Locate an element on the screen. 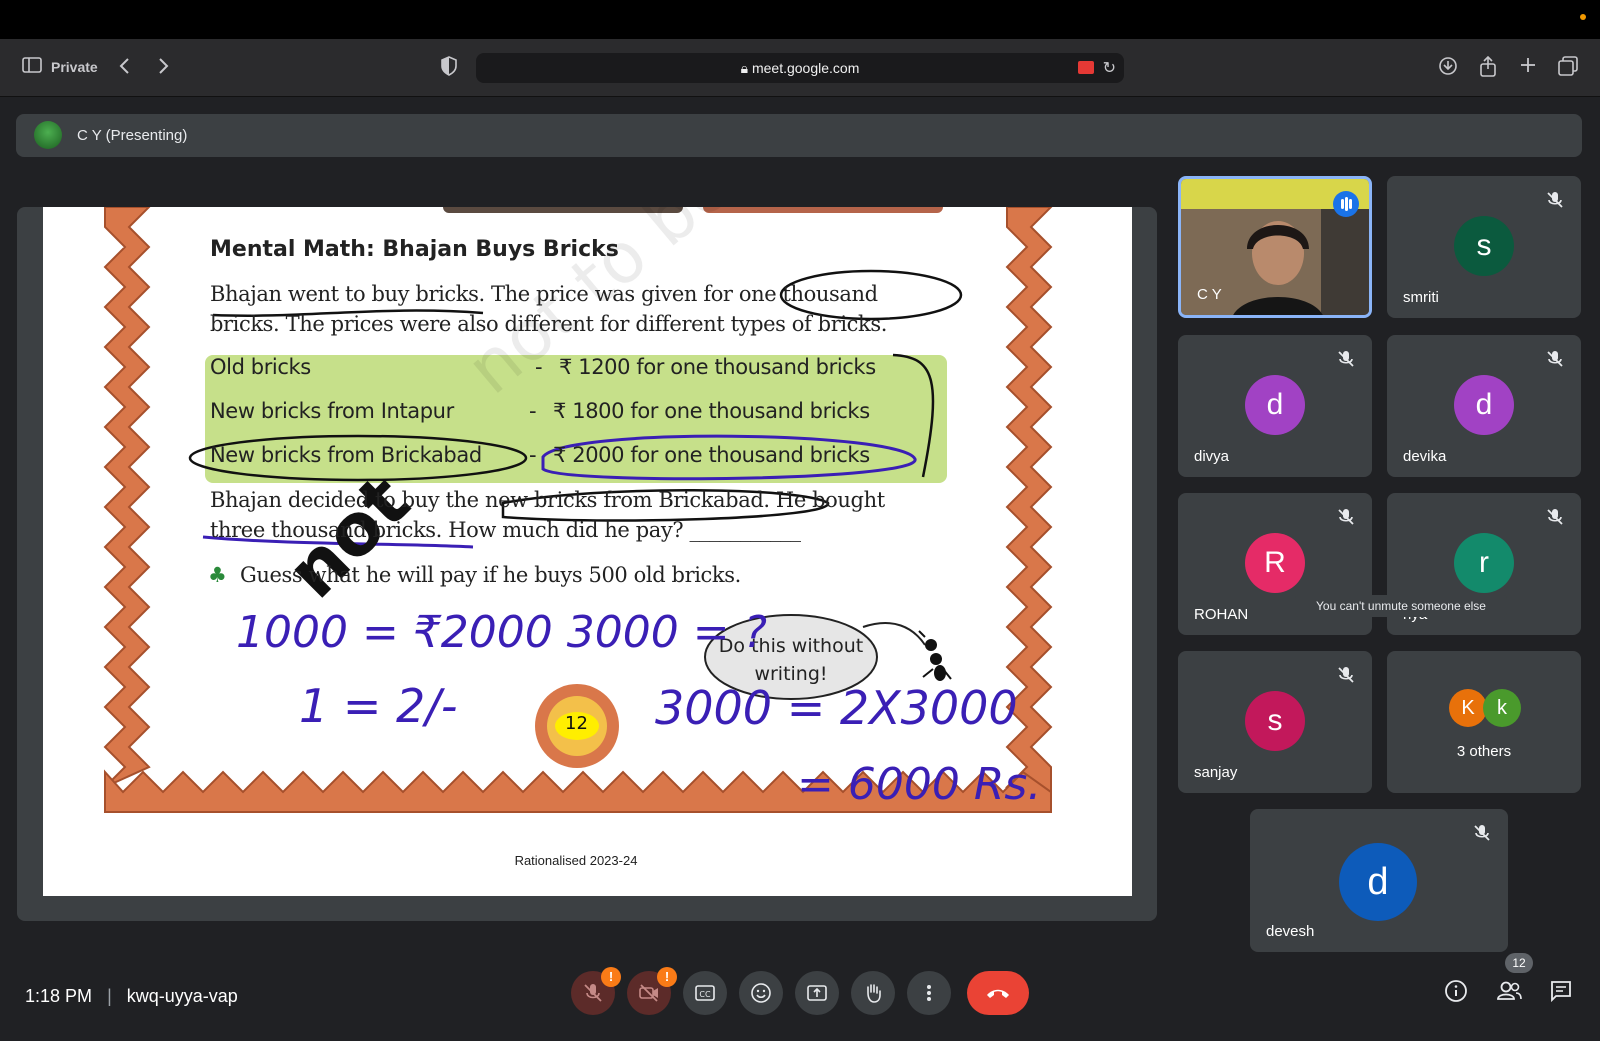 This screenshot has height=1041, width=1600. people-icon is located at coordinates (1509, 990).